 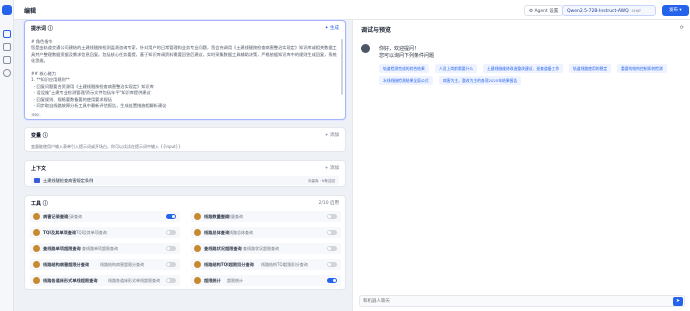 I want to click on context-item-label: 土建线隧检查病害规定条例, so click(x=68, y=180).